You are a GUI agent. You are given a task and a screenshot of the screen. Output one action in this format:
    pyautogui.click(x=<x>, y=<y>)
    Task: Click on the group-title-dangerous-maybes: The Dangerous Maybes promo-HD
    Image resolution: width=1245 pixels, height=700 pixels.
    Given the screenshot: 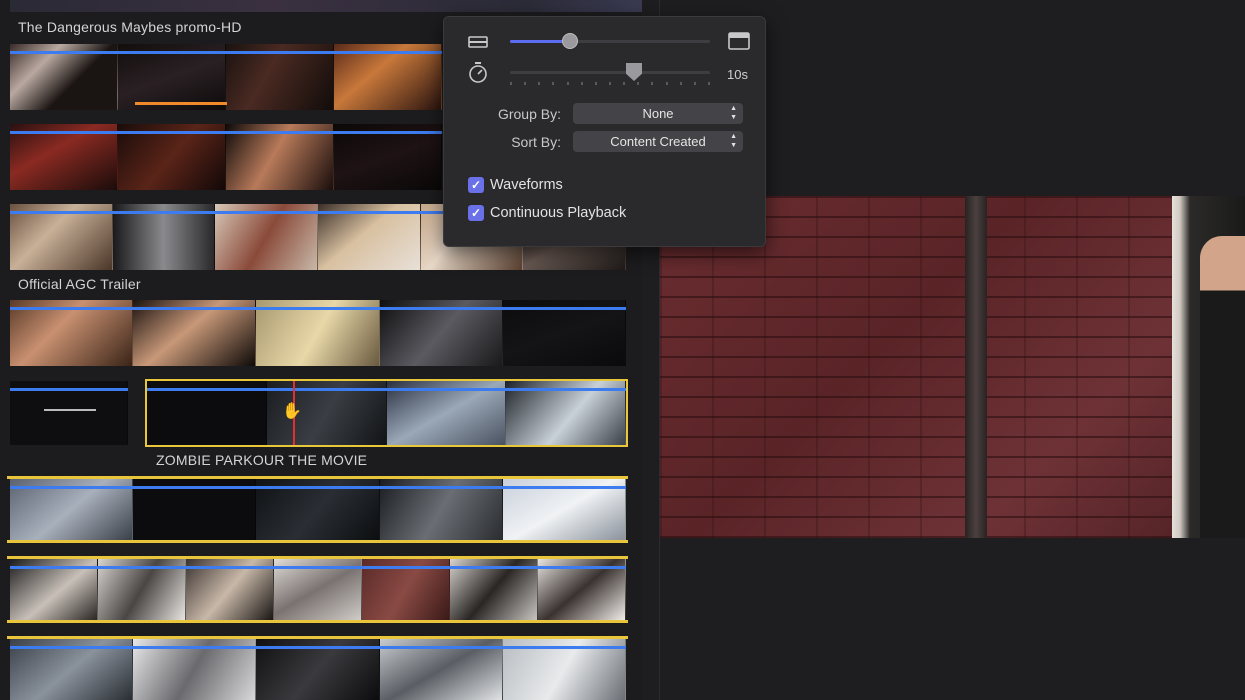 What is the action you would take?
    pyautogui.click(x=130, y=27)
    